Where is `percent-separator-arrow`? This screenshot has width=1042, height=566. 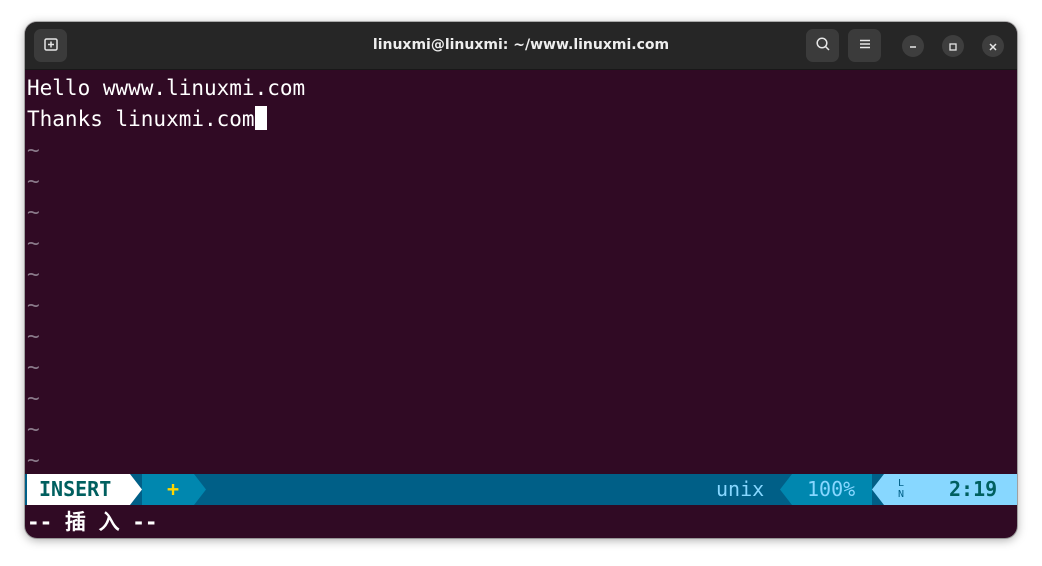
percent-separator-arrow is located at coordinates (878, 489).